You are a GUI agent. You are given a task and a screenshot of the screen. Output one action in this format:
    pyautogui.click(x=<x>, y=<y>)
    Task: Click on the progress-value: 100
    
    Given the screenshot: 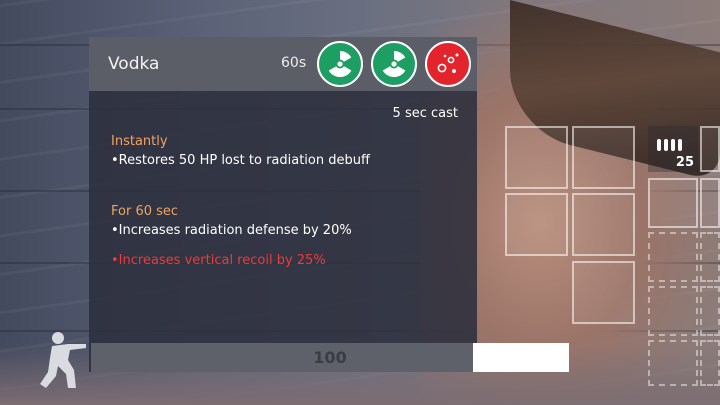 What is the action you would take?
    pyautogui.click(x=330, y=357)
    